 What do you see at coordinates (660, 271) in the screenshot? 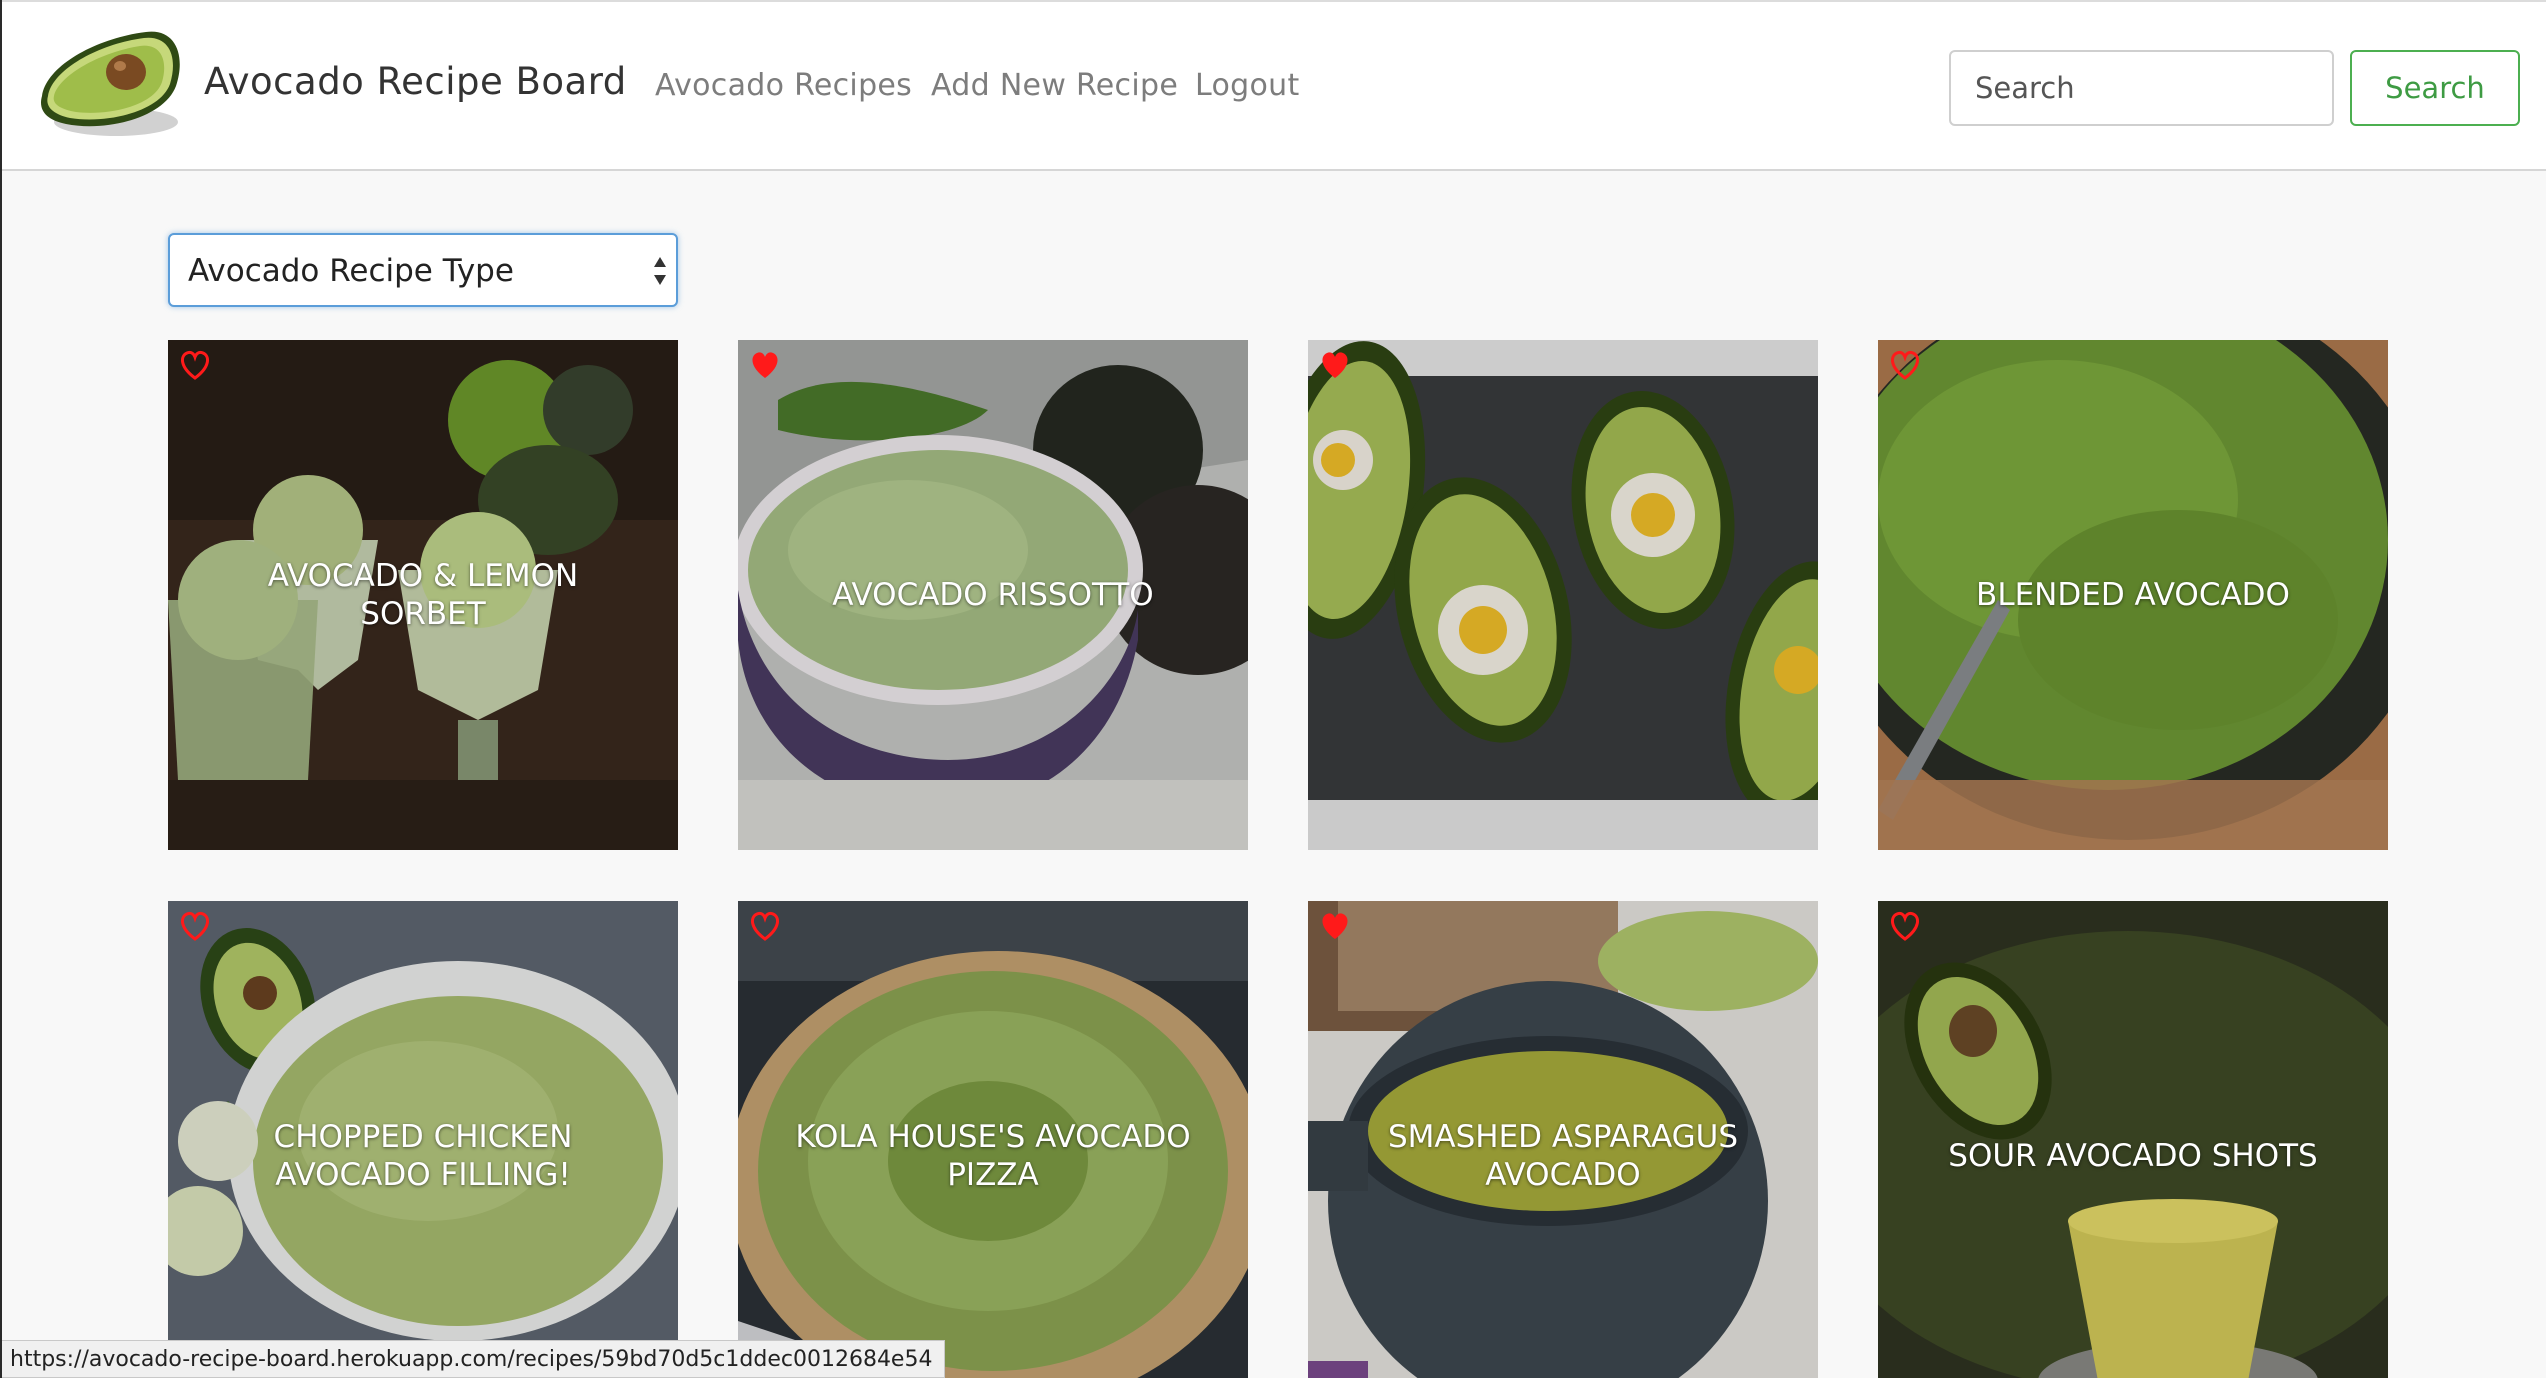
I see `select-arrows-icon` at bounding box center [660, 271].